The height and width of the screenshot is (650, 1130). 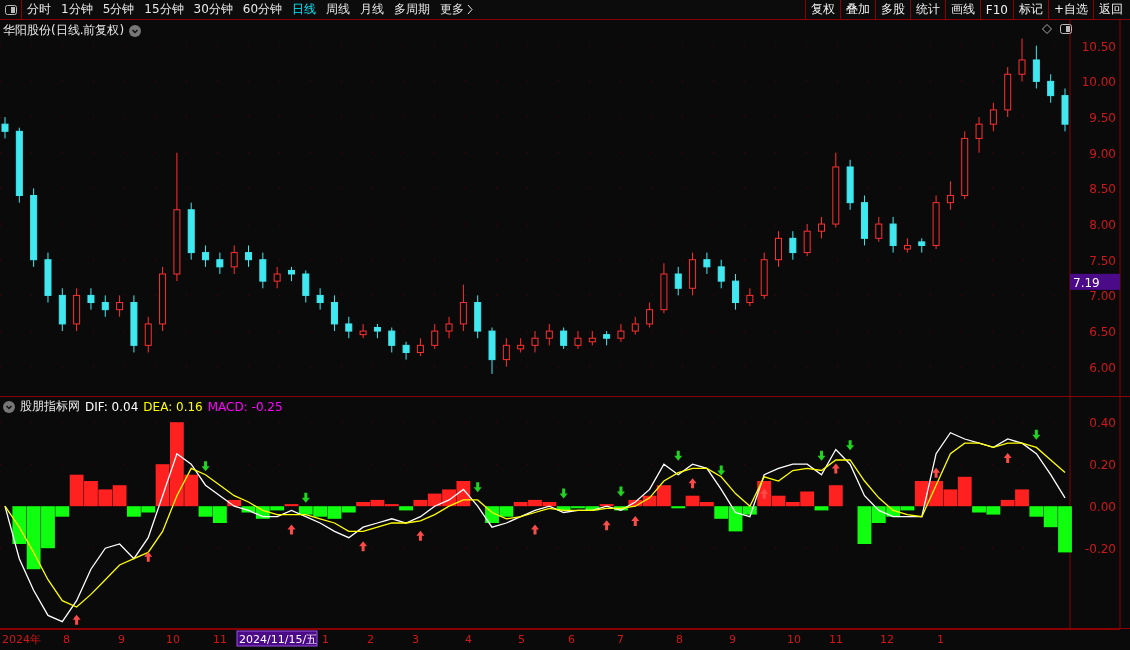 What do you see at coordinates (1102, 507) in the screenshot?
I see `axis-label: 0.00` at bounding box center [1102, 507].